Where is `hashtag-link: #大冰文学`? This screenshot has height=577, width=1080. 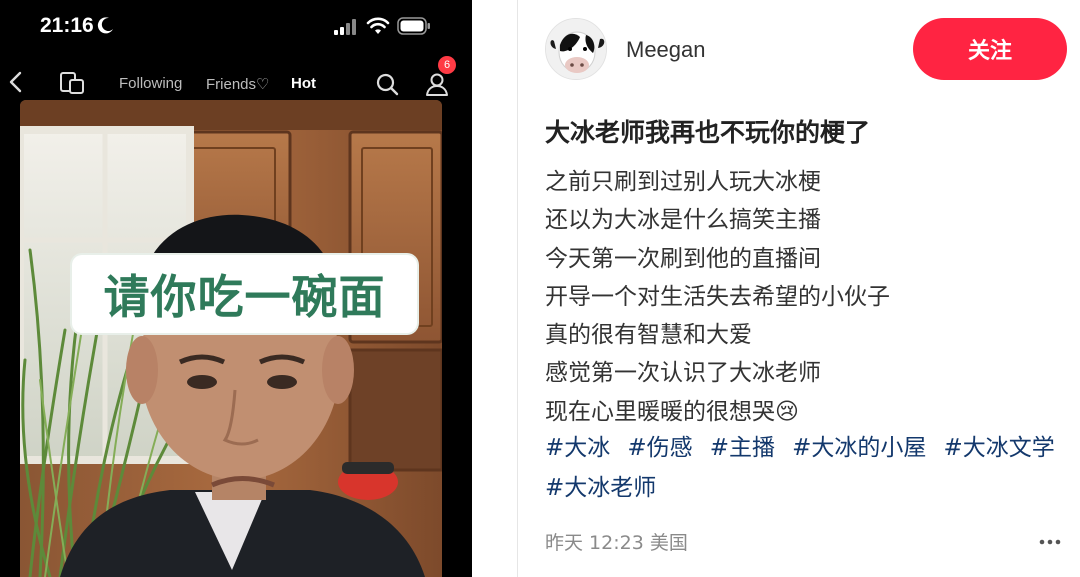
hashtag-link: #大冰文学 is located at coordinates (999, 448).